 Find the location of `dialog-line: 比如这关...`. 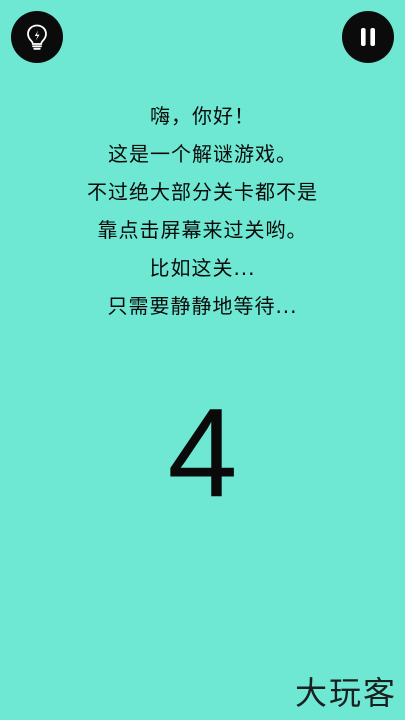

dialog-line: 比如这关... is located at coordinates (202, 268).